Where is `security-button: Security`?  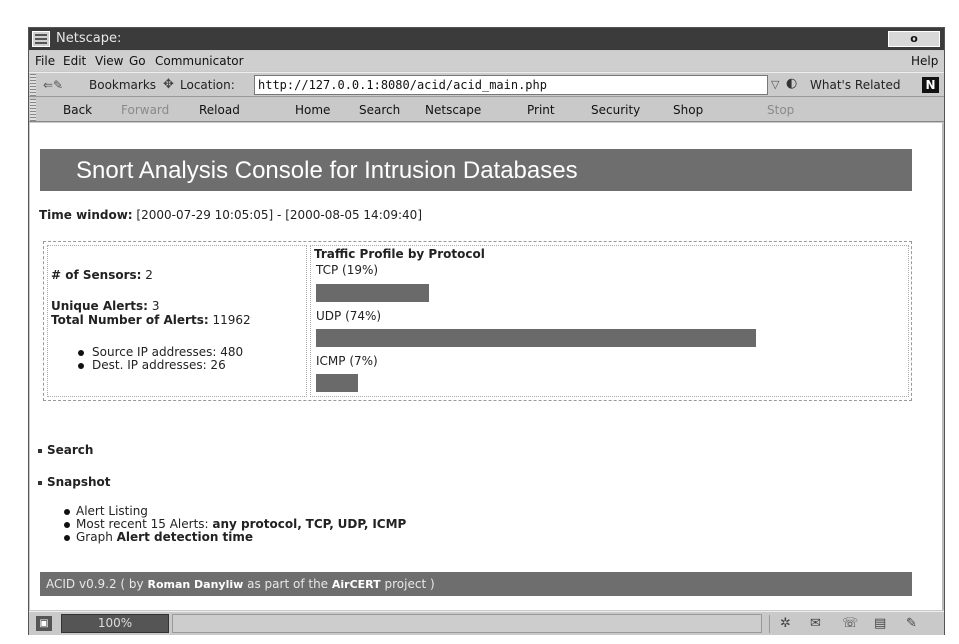
security-button: Security is located at coordinates (615, 110).